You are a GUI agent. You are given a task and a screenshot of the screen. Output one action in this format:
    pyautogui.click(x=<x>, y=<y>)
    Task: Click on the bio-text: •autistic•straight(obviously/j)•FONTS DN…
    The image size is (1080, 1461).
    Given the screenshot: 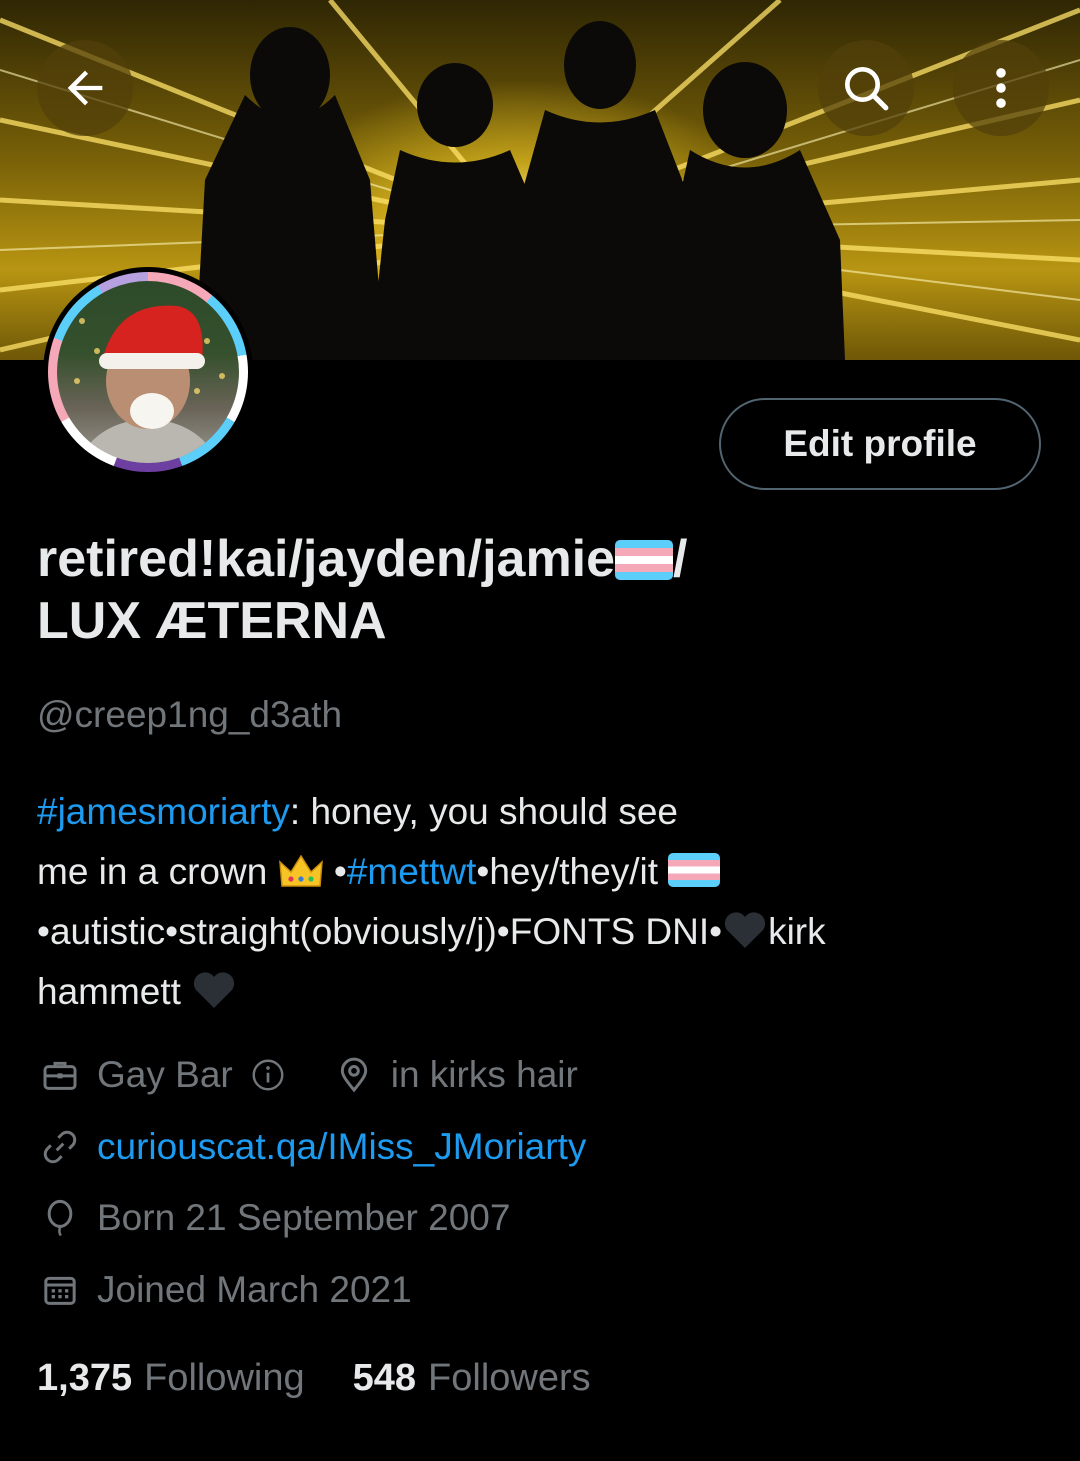 What is the action you would take?
    pyautogui.click(x=380, y=931)
    